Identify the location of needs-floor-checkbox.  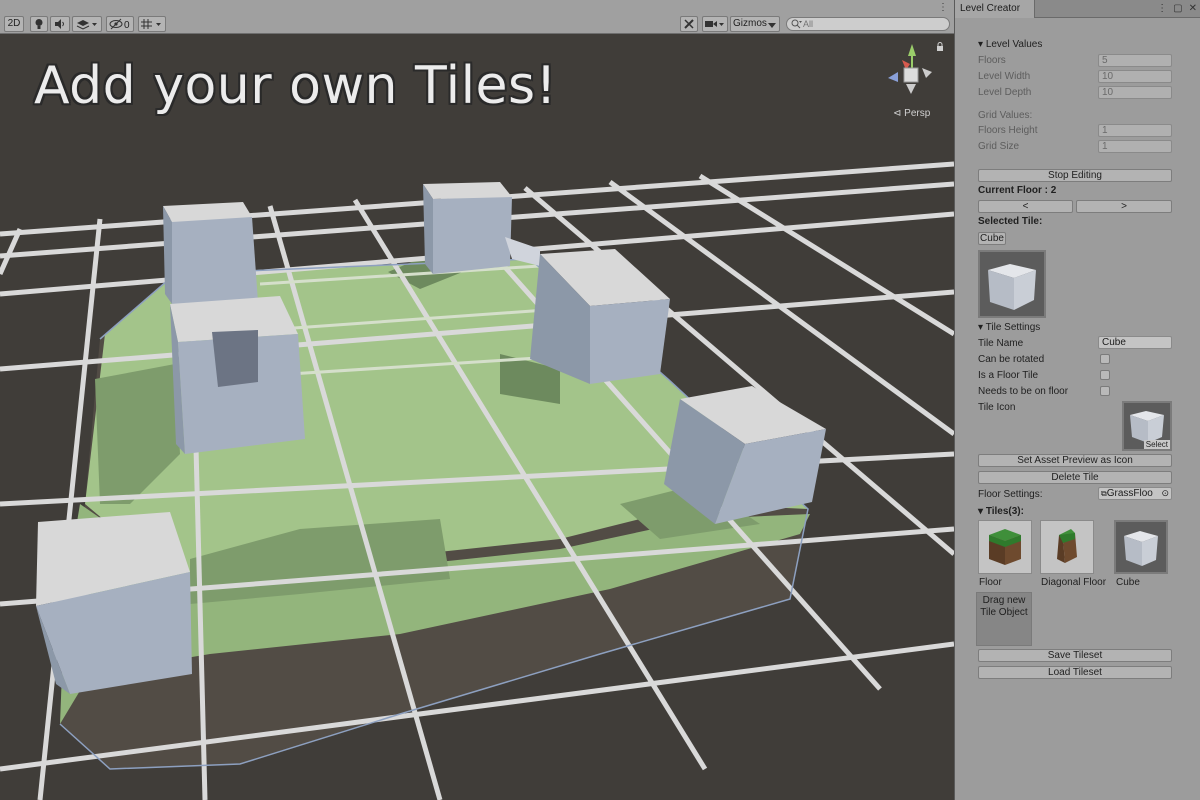
(1105, 391).